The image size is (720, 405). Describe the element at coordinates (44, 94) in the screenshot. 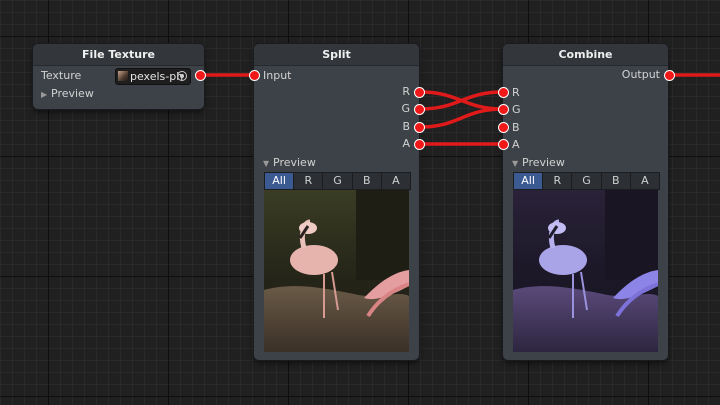

I see `collapsed-triangle-icon: ▶` at that location.